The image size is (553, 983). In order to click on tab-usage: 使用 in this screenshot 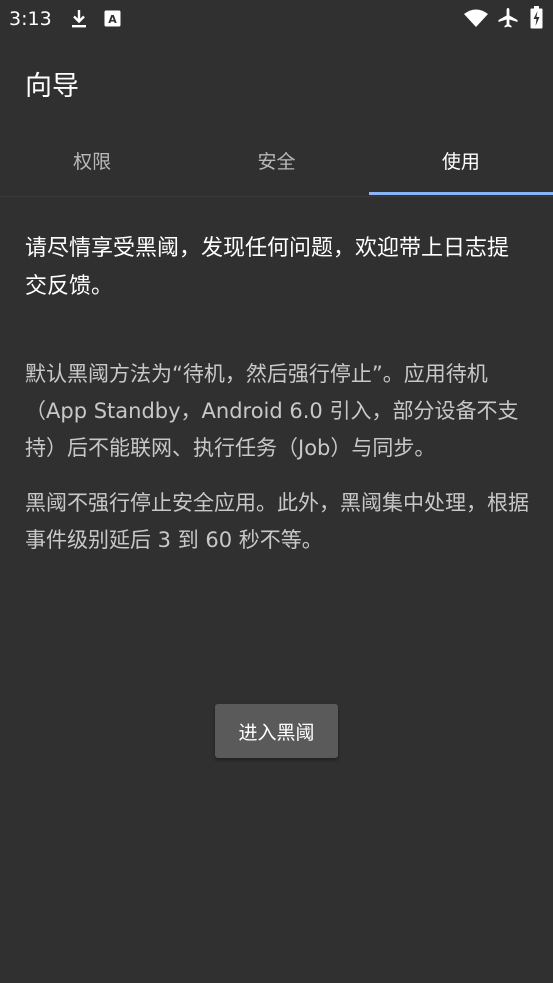, I will do `click(460, 160)`.